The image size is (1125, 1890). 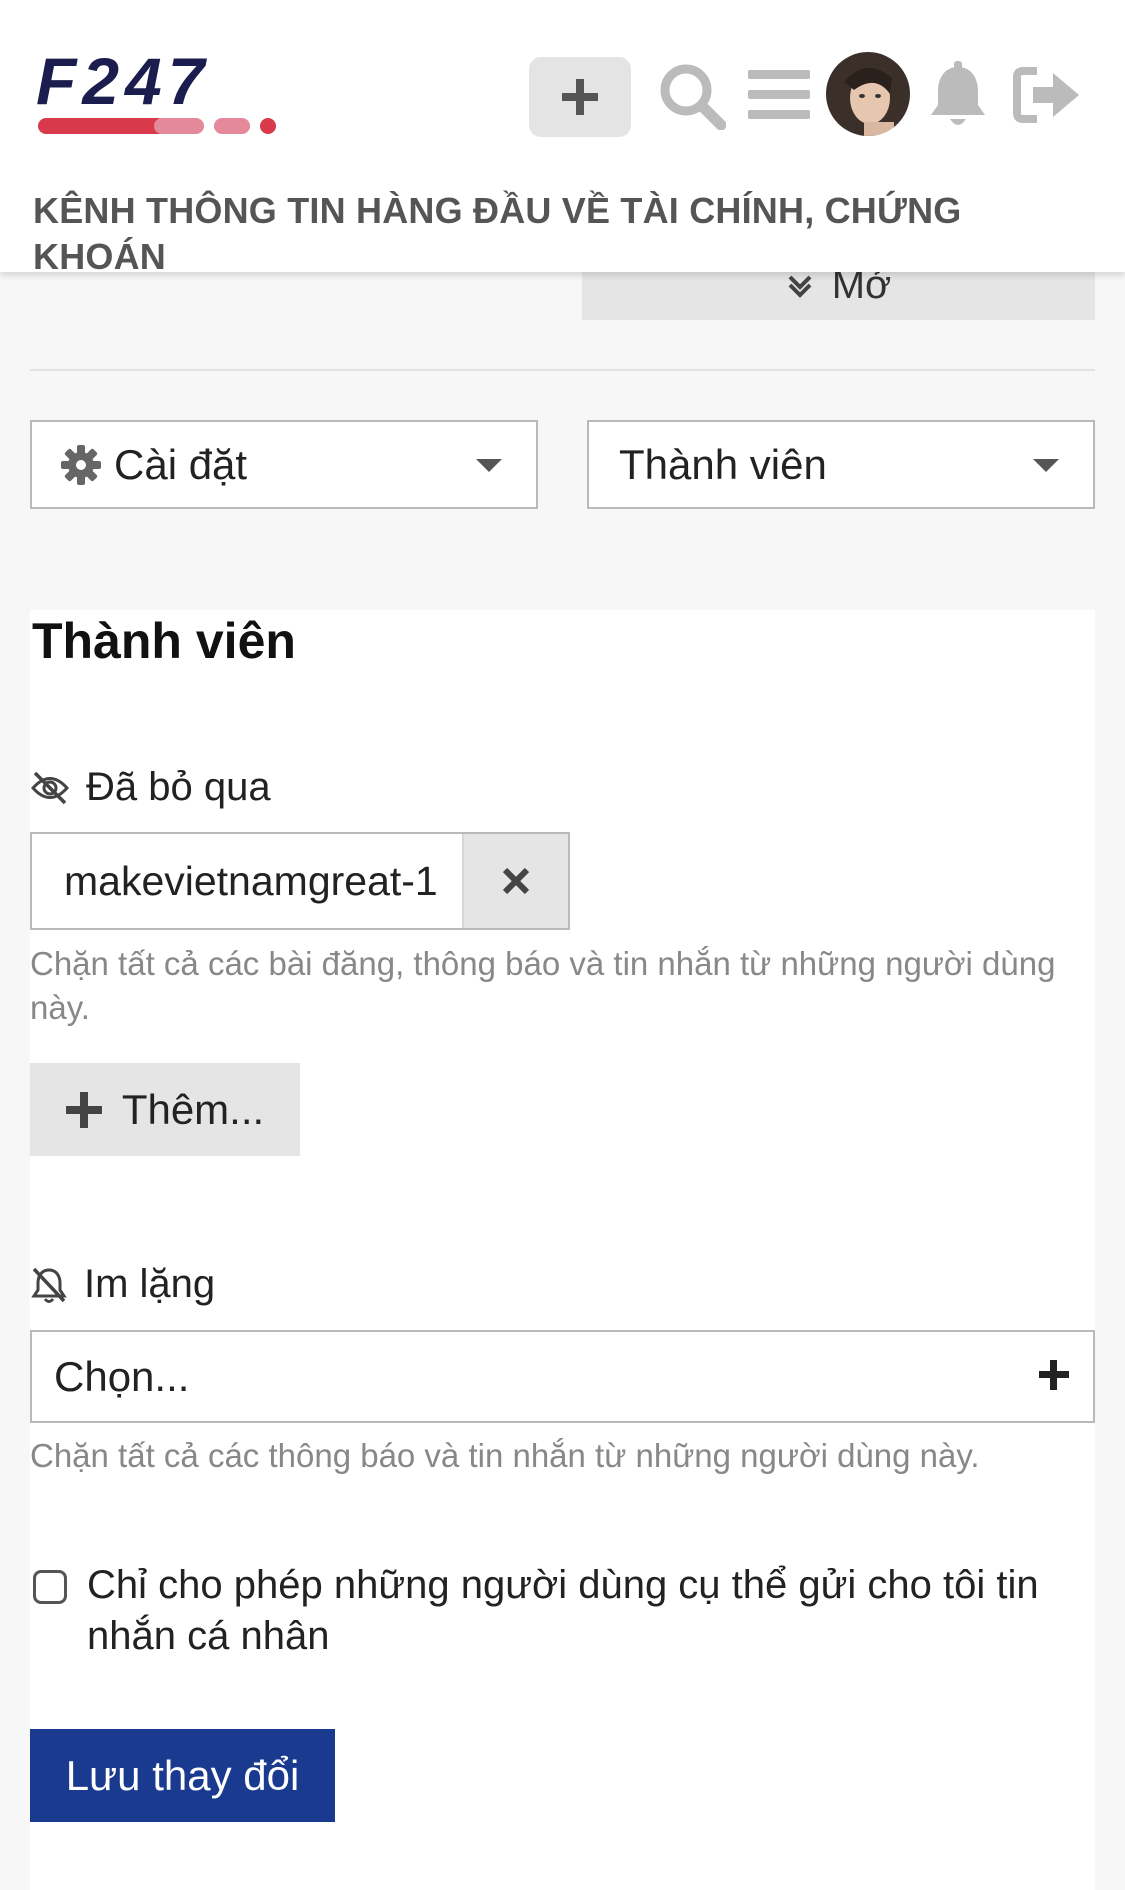 I want to click on bell-icon, so click(x=958, y=93).